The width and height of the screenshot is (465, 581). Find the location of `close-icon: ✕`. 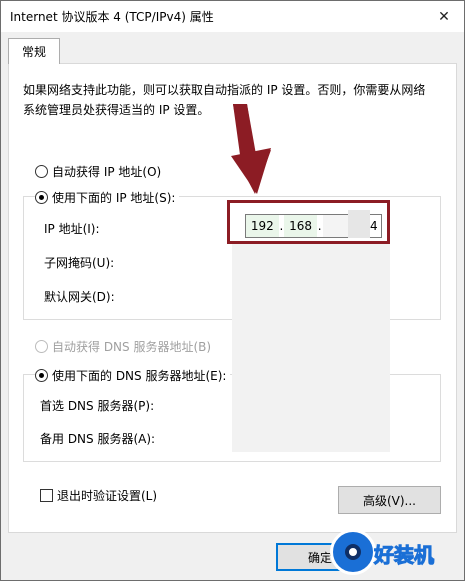

close-icon: ✕ is located at coordinates (444, 16).